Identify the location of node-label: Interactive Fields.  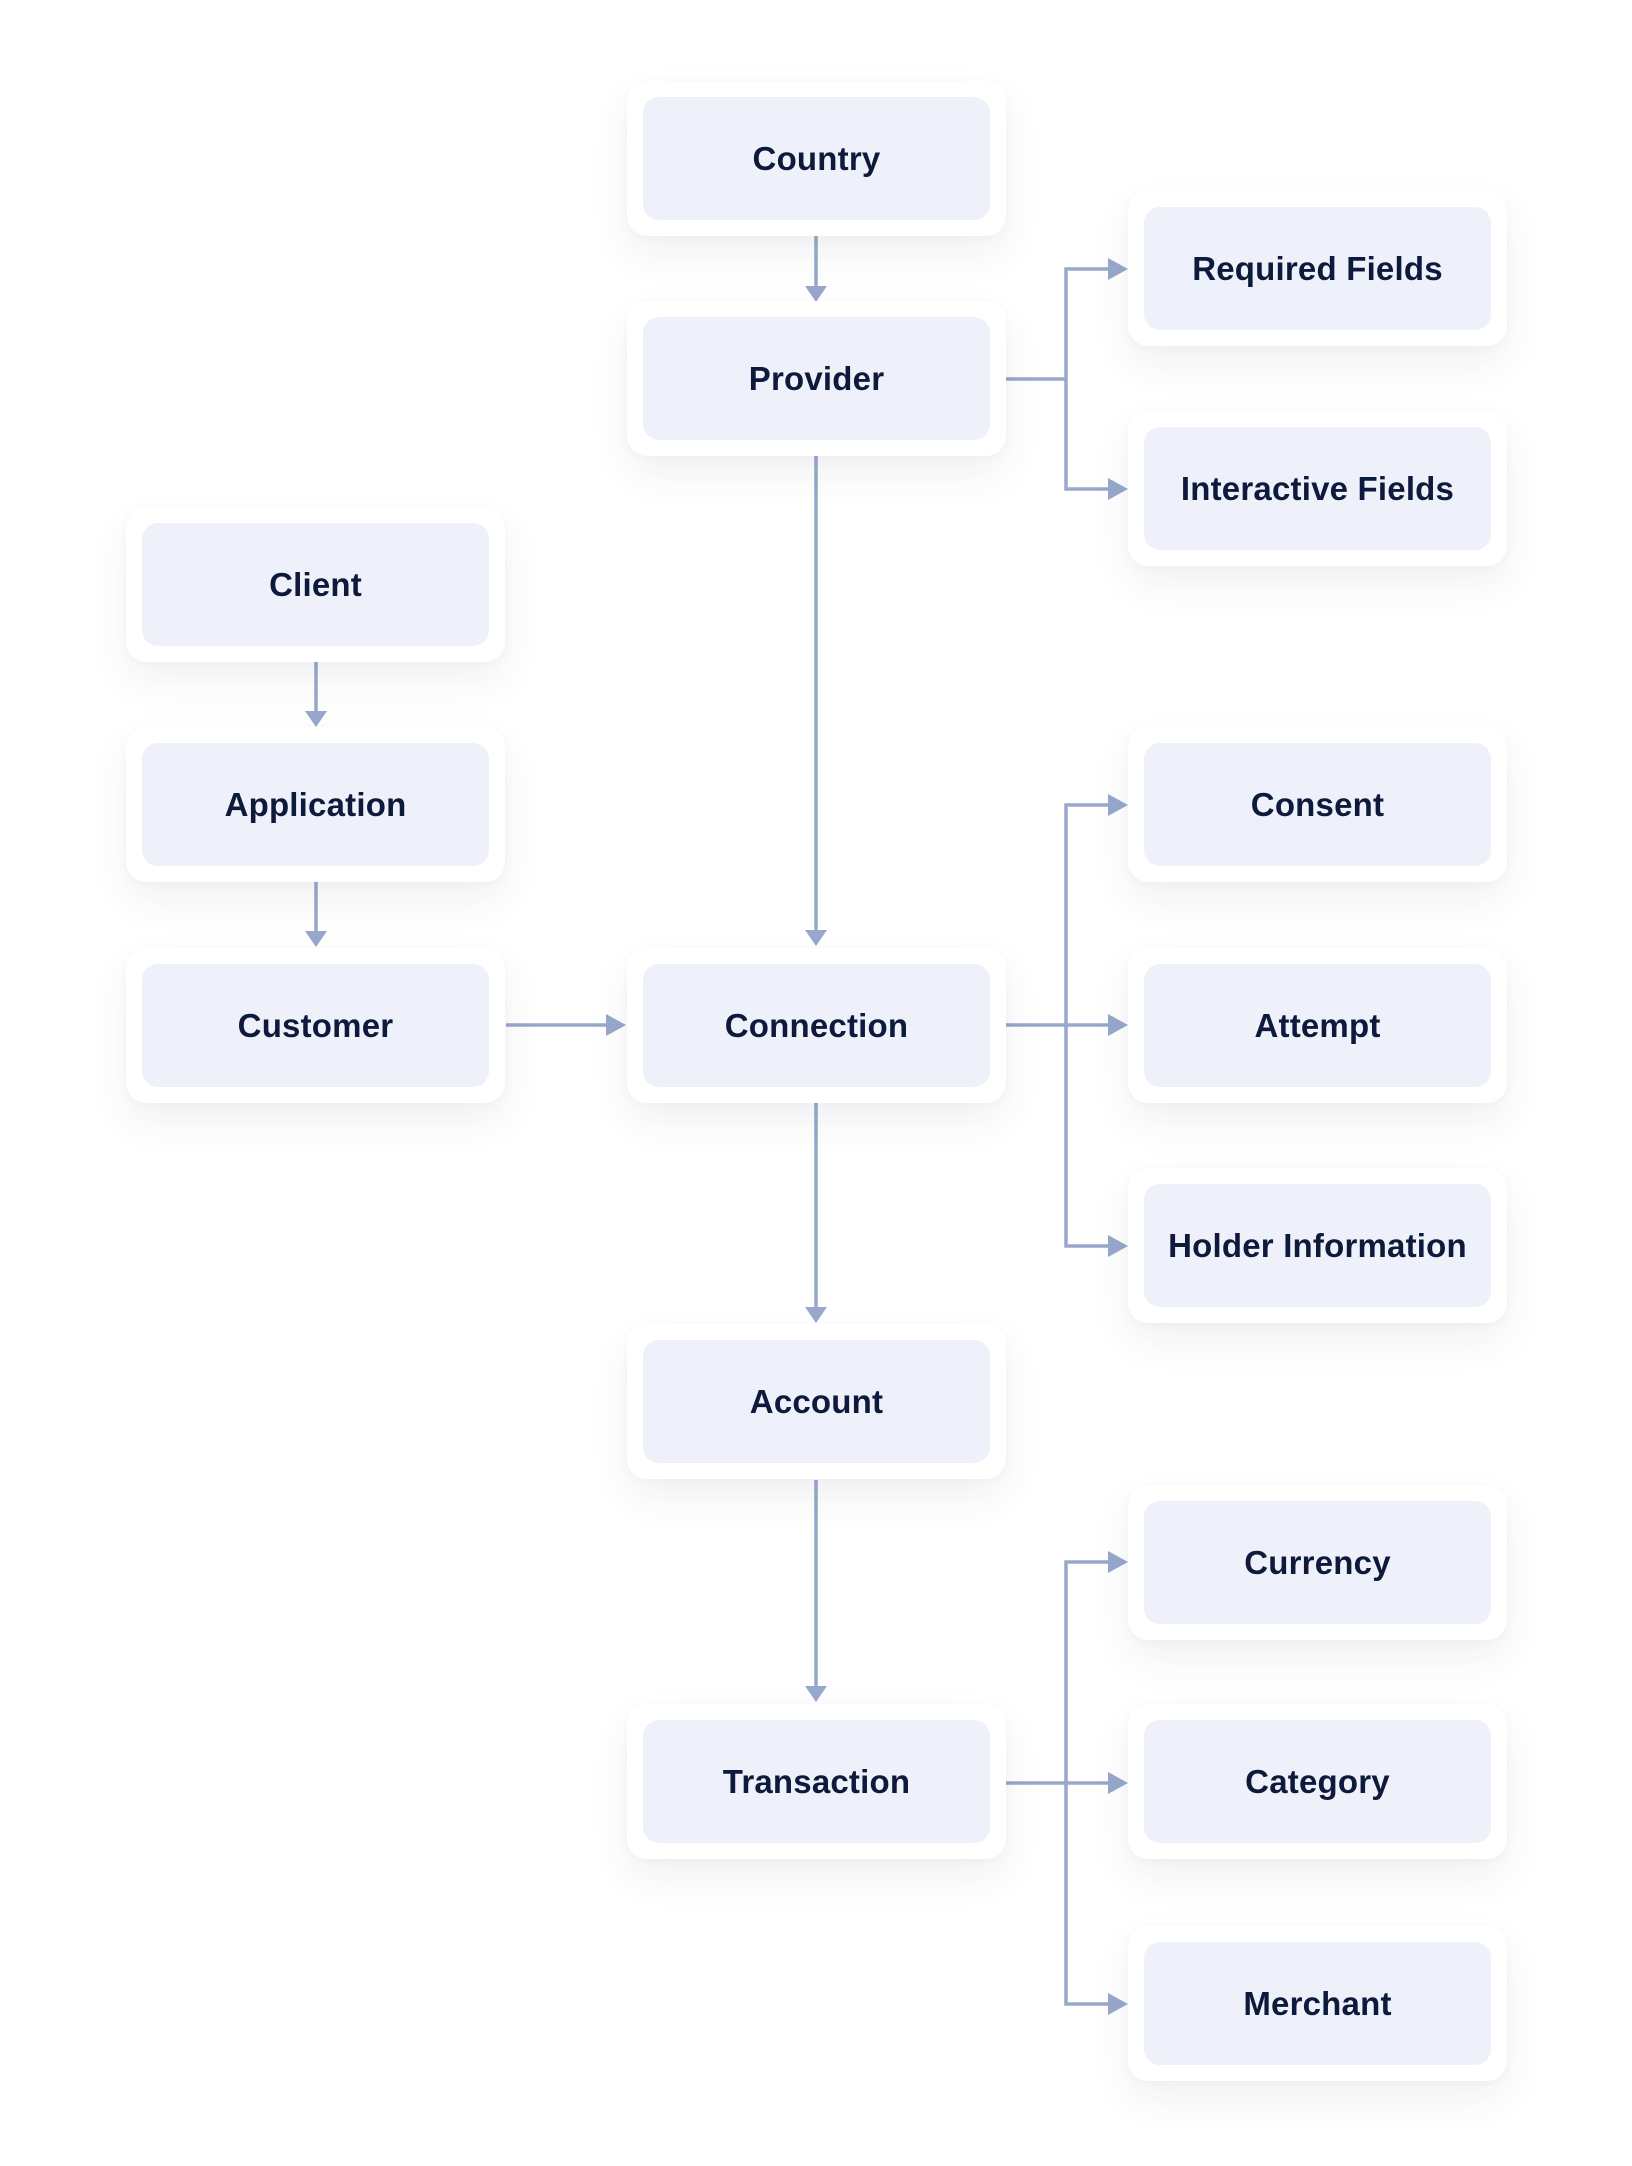
(1317, 488).